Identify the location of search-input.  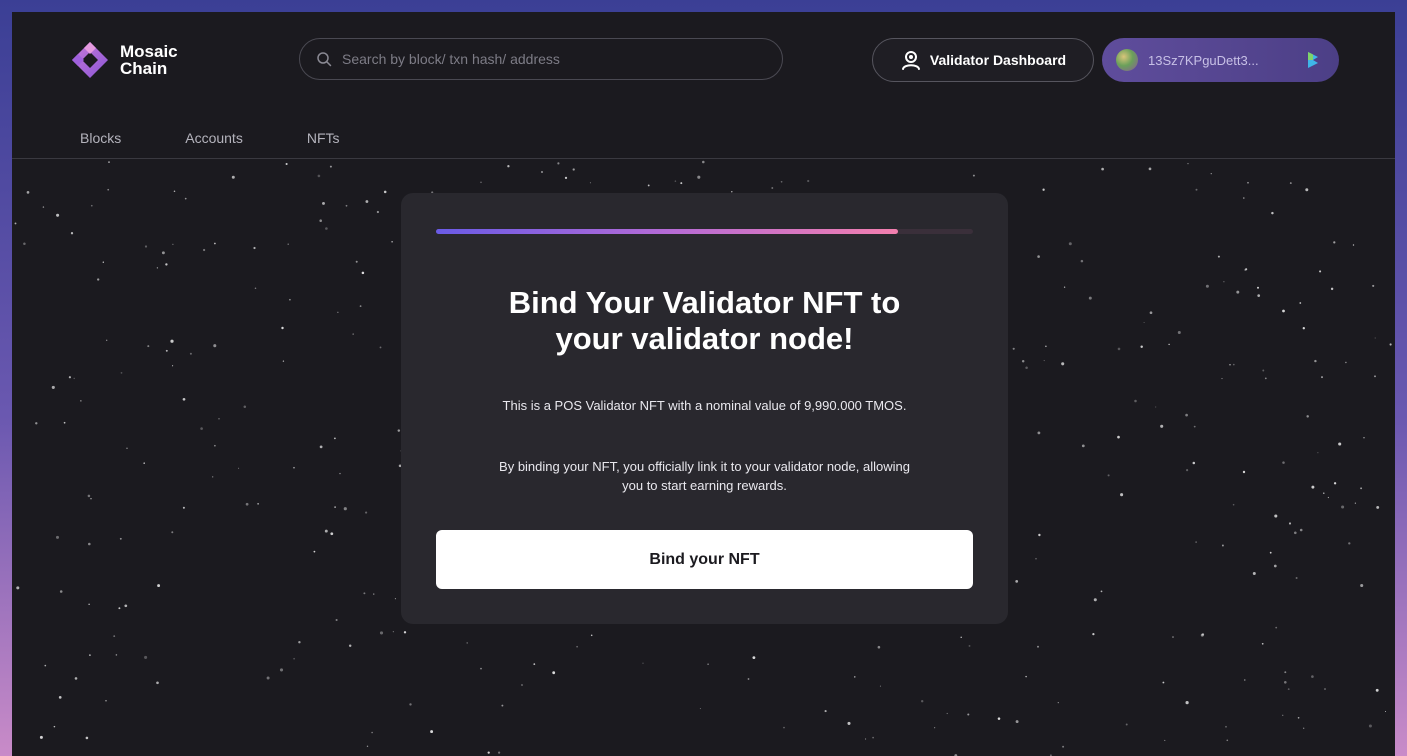
(552, 59).